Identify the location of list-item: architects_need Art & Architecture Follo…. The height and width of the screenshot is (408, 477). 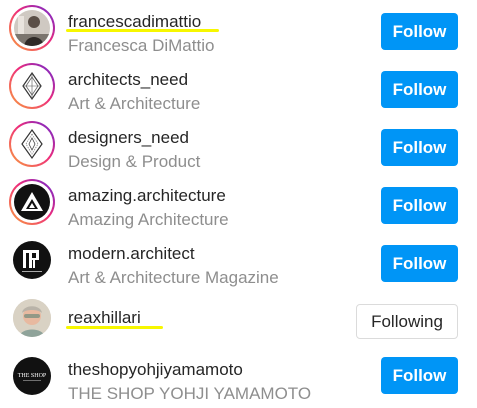
(238, 90).